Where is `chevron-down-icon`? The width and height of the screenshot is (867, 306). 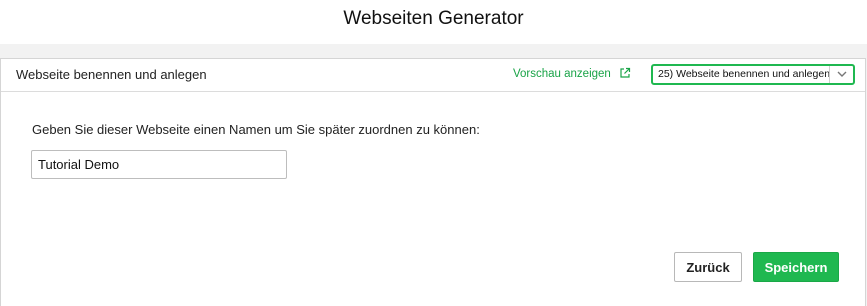
chevron-down-icon is located at coordinates (842, 74).